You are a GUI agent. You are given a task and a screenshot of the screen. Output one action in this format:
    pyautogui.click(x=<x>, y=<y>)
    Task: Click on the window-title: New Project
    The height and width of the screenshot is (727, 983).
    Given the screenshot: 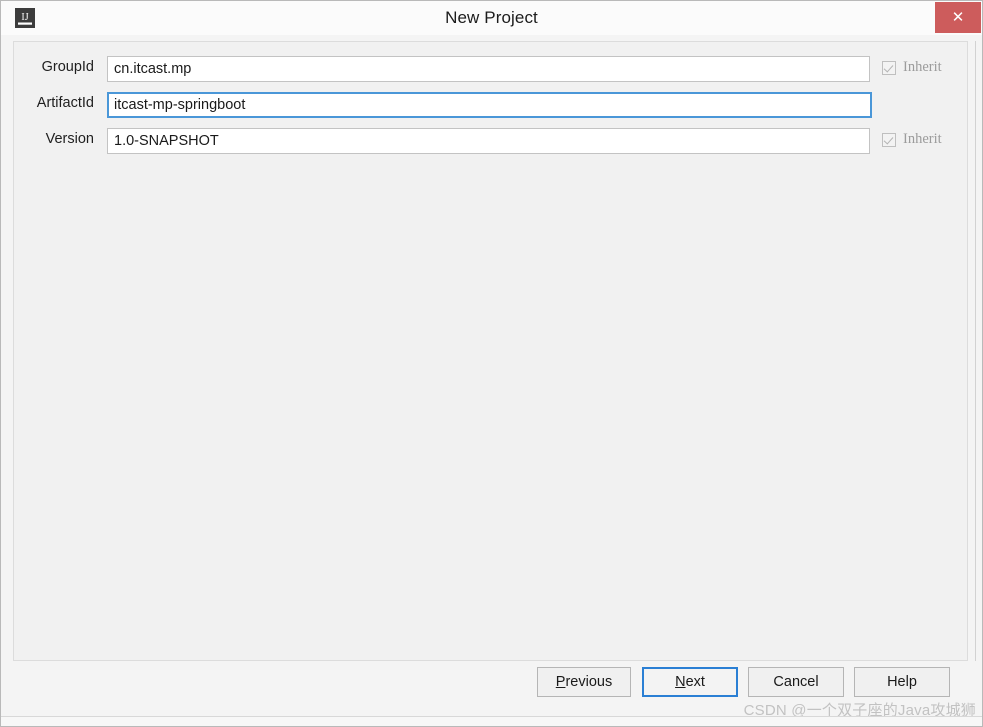 What is the action you would take?
    pyautogui.click(x=491, y=17)
    